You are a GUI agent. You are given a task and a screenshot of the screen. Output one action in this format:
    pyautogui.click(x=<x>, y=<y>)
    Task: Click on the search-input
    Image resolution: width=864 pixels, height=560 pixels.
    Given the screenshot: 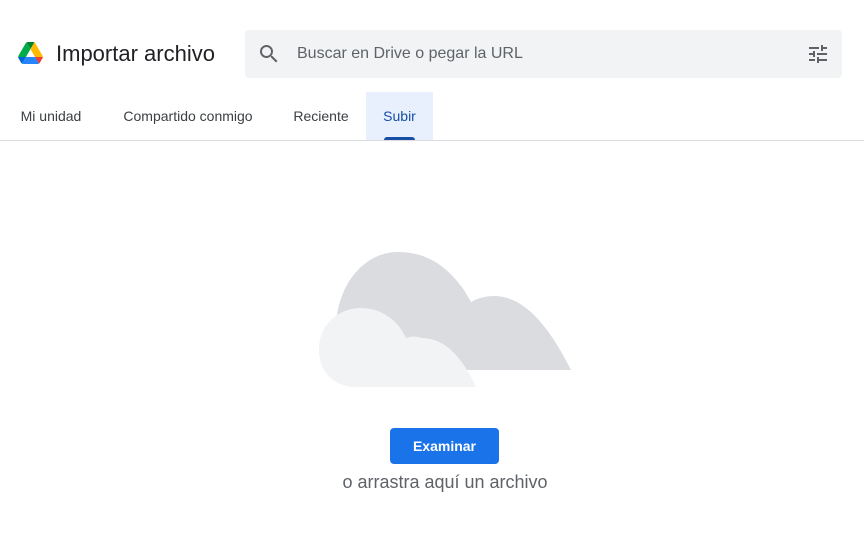 What is the action you would take?
    pyautogui.click(x=542, y=54)
    